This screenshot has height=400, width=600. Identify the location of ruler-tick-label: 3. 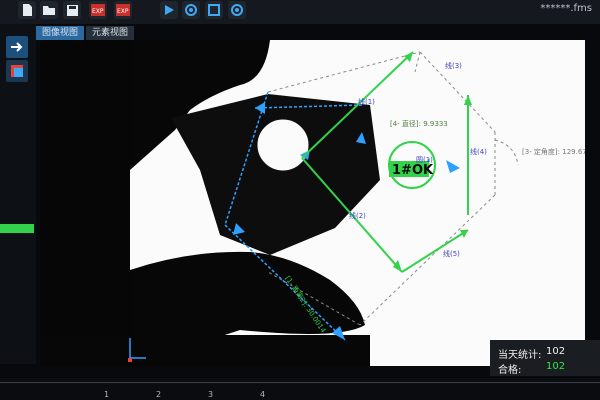
(211, 394).